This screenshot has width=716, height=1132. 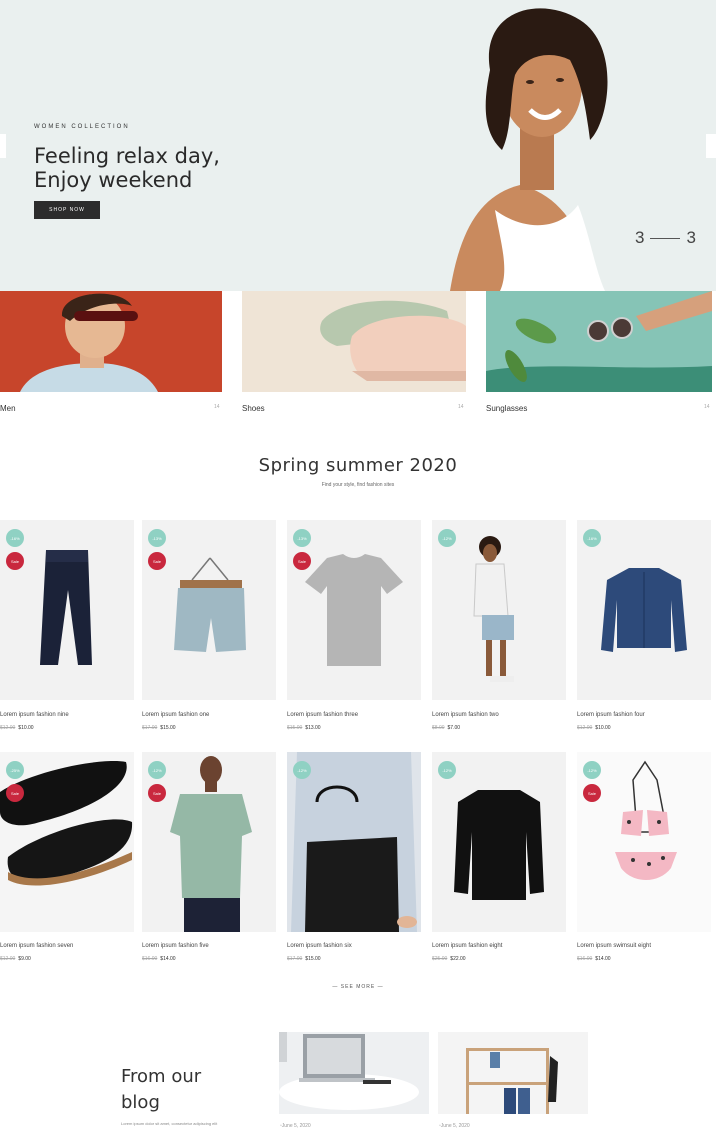 What do you see at coordinates (175, 715) in the screenshot?
I see `product-name: Lorem ipsum fashion one` at bounding box center [175, 715].